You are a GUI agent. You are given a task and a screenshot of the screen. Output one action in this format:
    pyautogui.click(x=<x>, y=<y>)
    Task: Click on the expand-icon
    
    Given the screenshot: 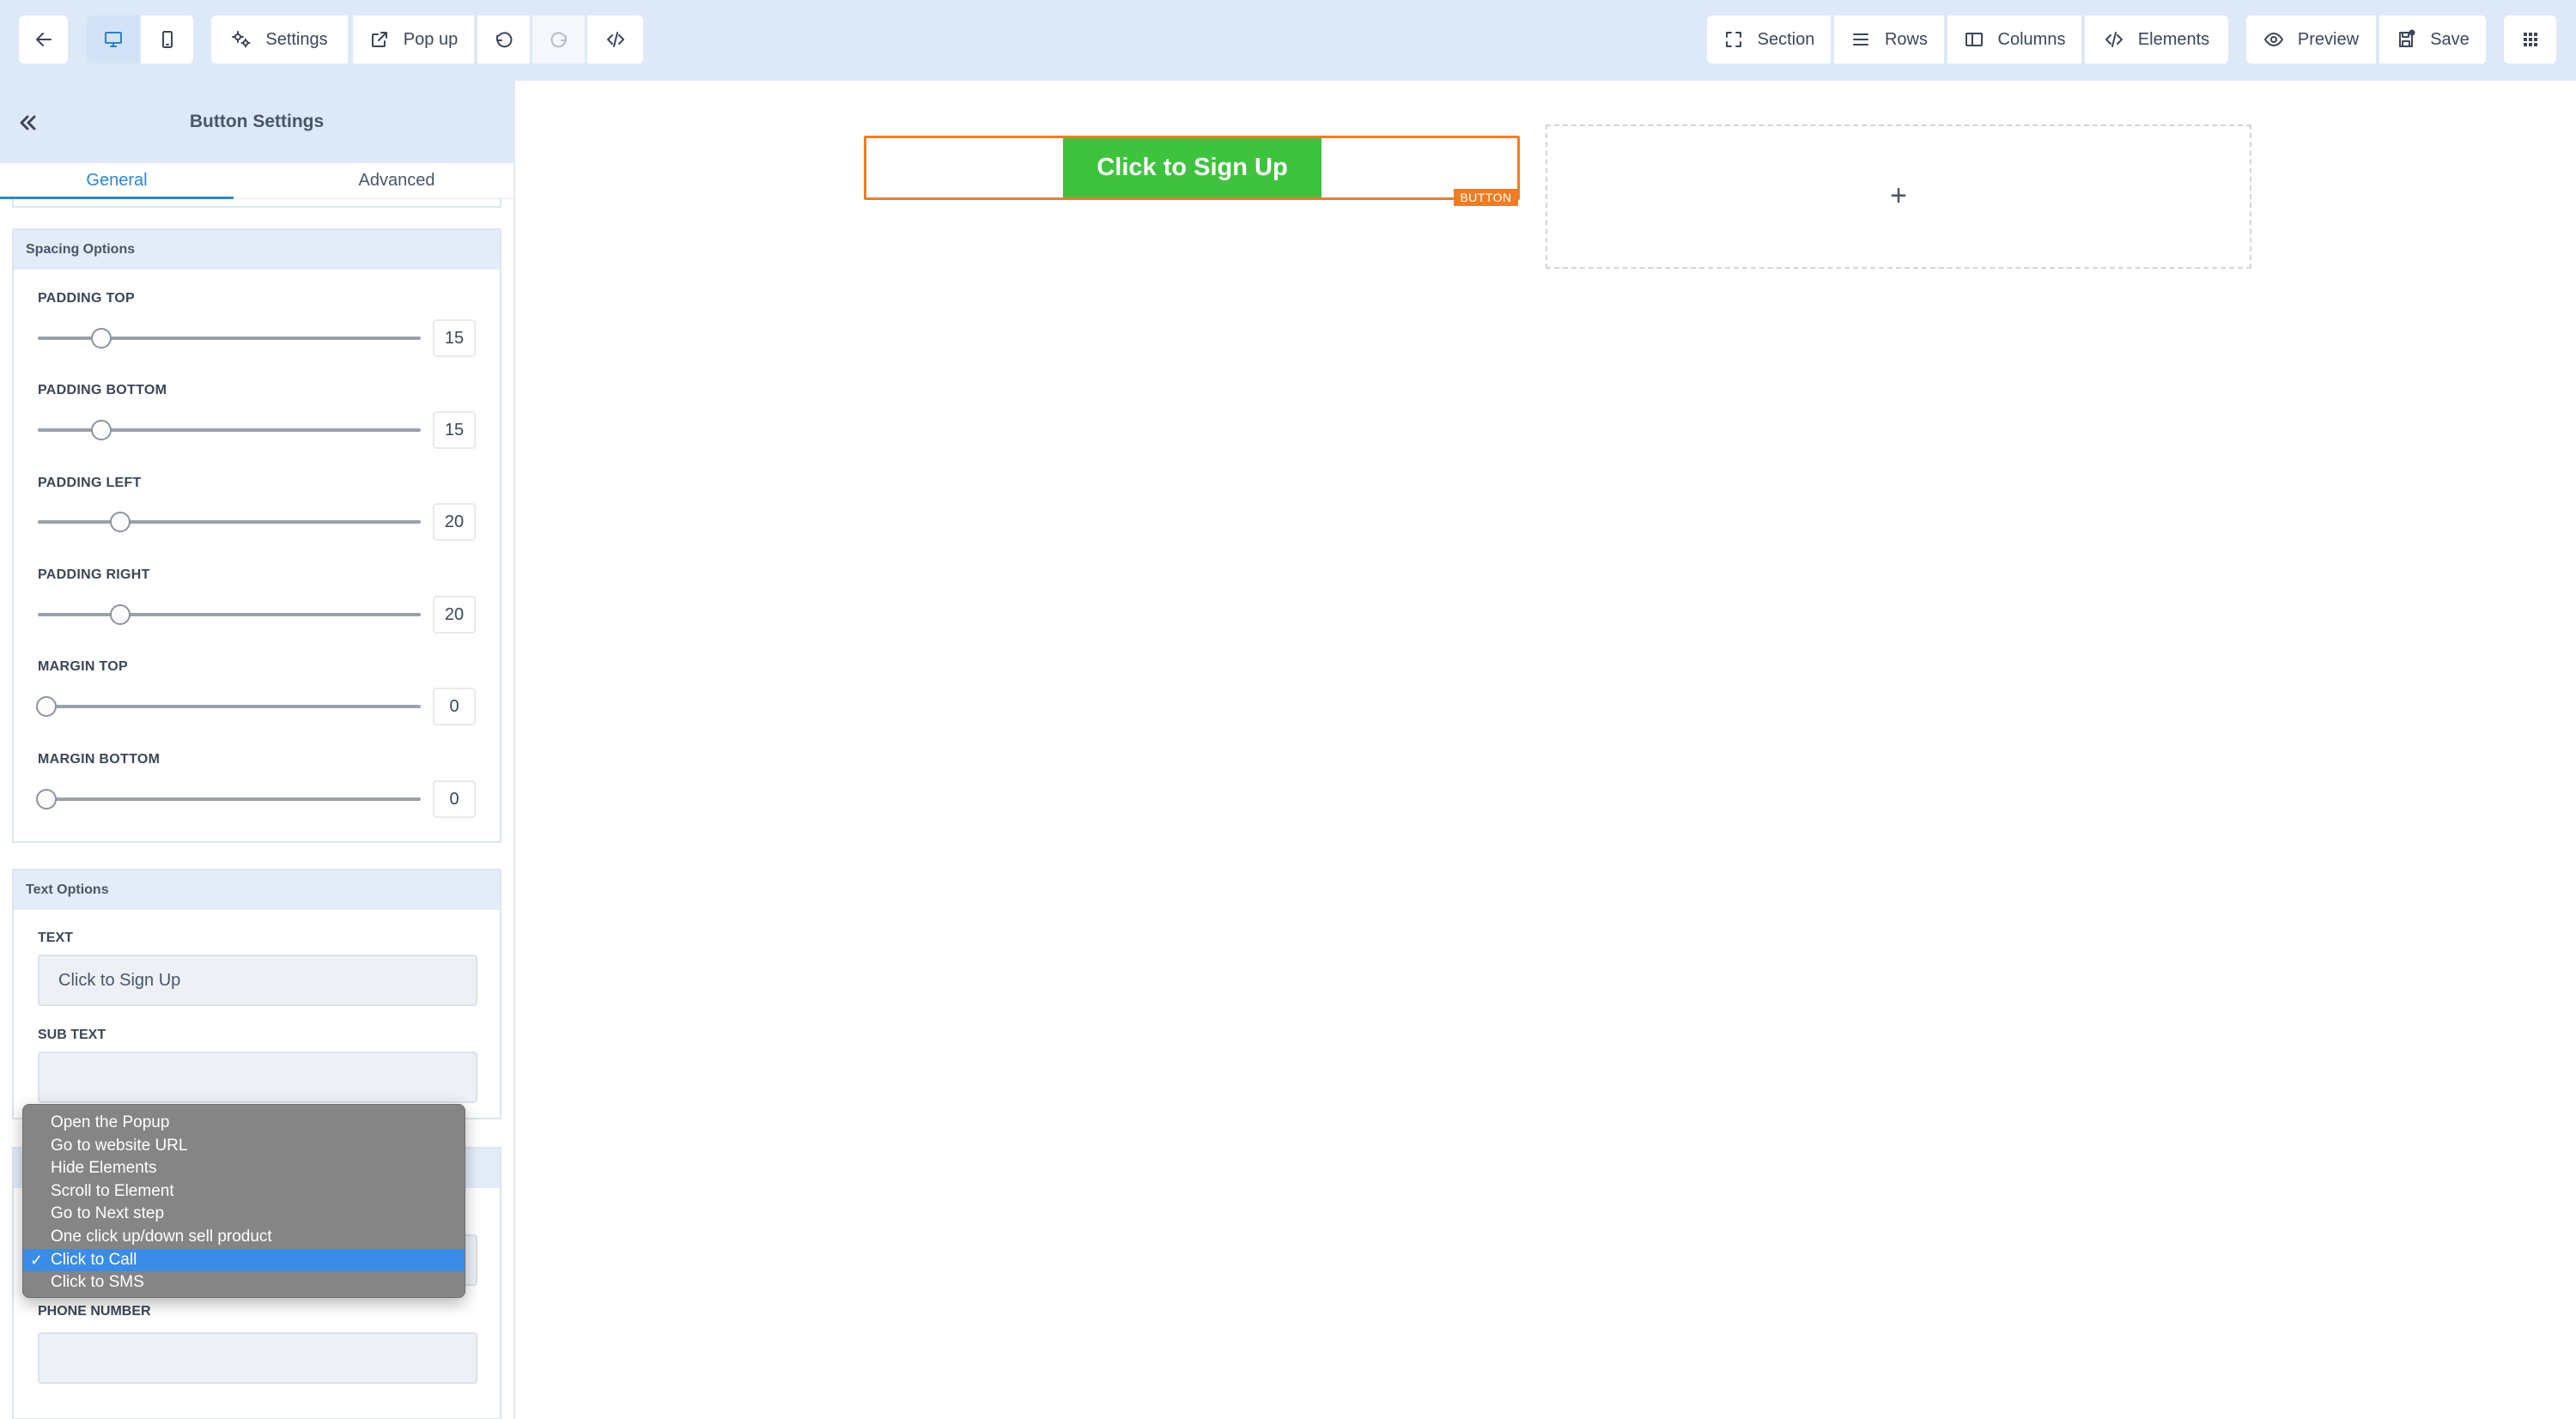 What is the action you would take?
    pyautogui.click(x=1733, y=39)
    